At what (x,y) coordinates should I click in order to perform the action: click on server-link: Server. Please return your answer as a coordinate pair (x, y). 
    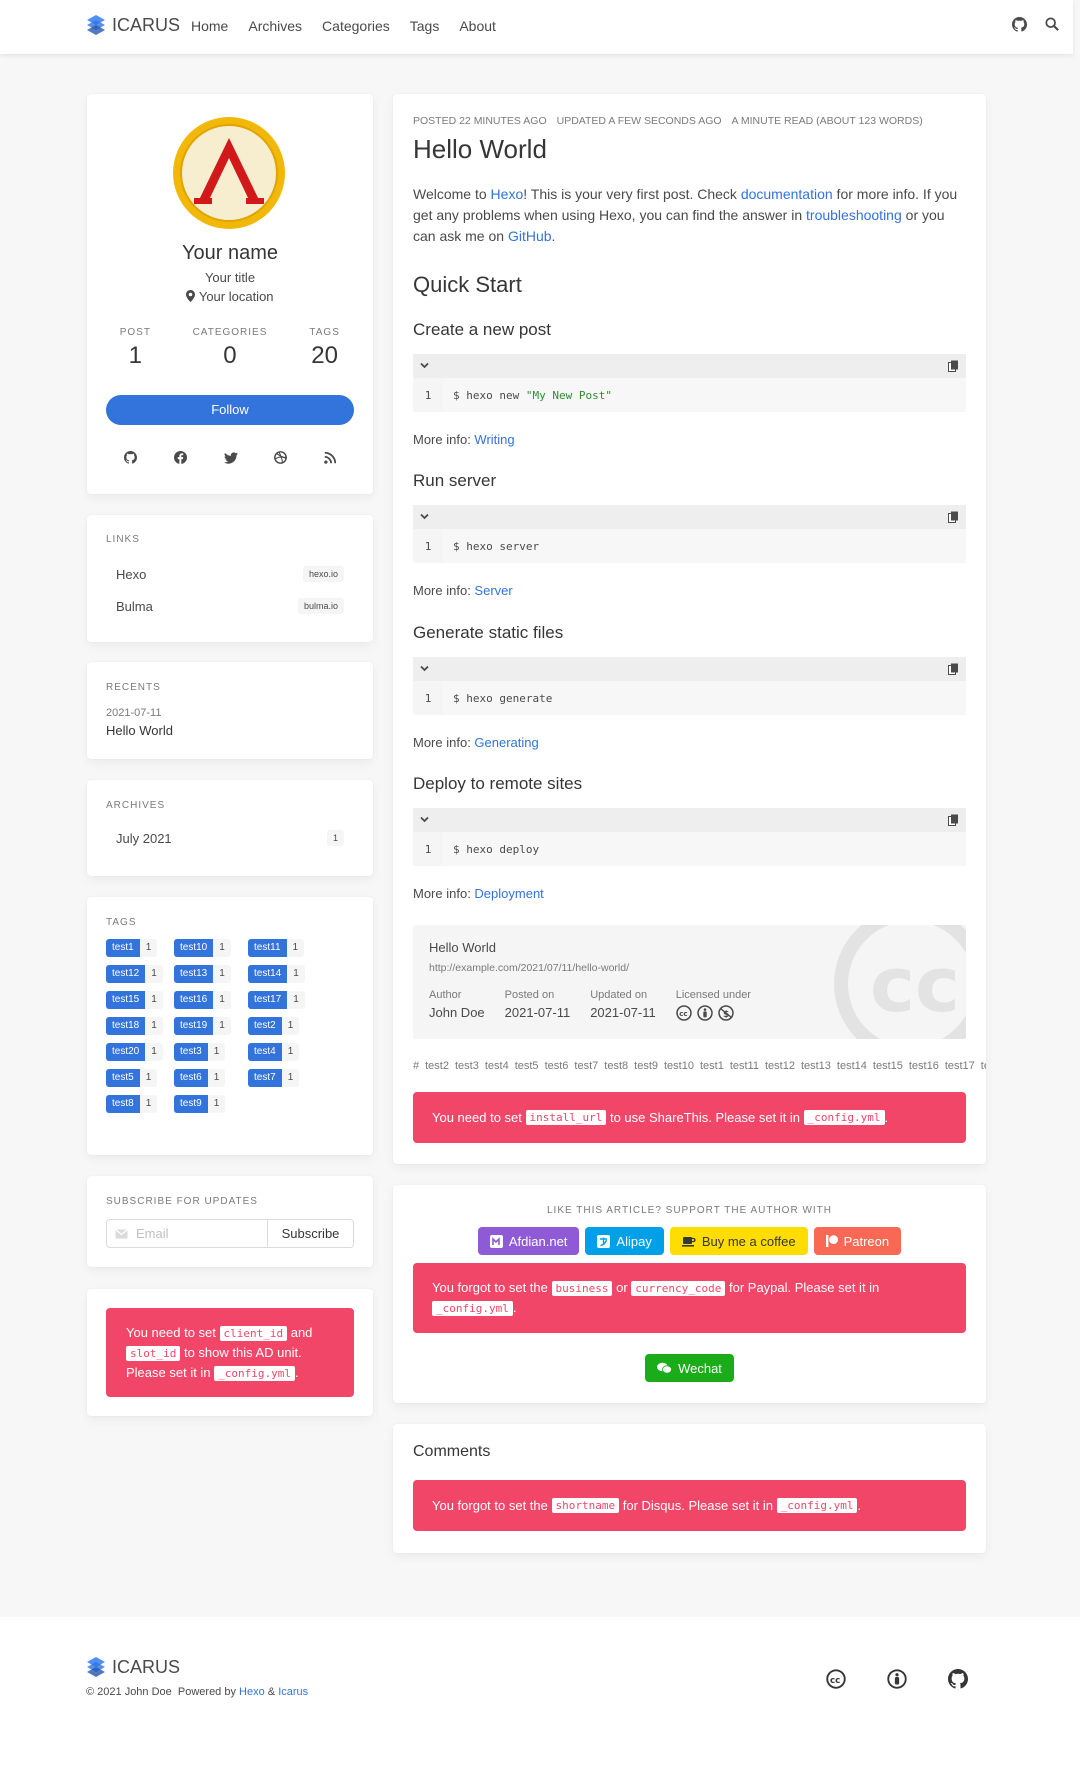
    Looking at the image, I should click on (493, 590).